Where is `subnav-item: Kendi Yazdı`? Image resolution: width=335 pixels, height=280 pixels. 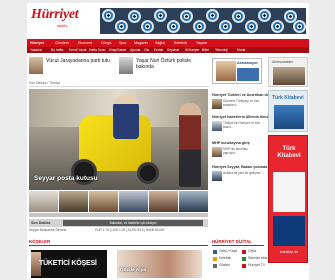
subnav-item: Kendi Yazdı is located at coordinates (77, 50).